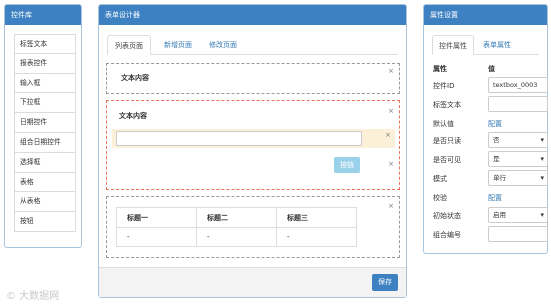 The image size is (551, 308). What do you see at coordinates (223, 45) in the screenshot?
I see `tab-edit-page: 修改页面` at bounding box center [223, 45].